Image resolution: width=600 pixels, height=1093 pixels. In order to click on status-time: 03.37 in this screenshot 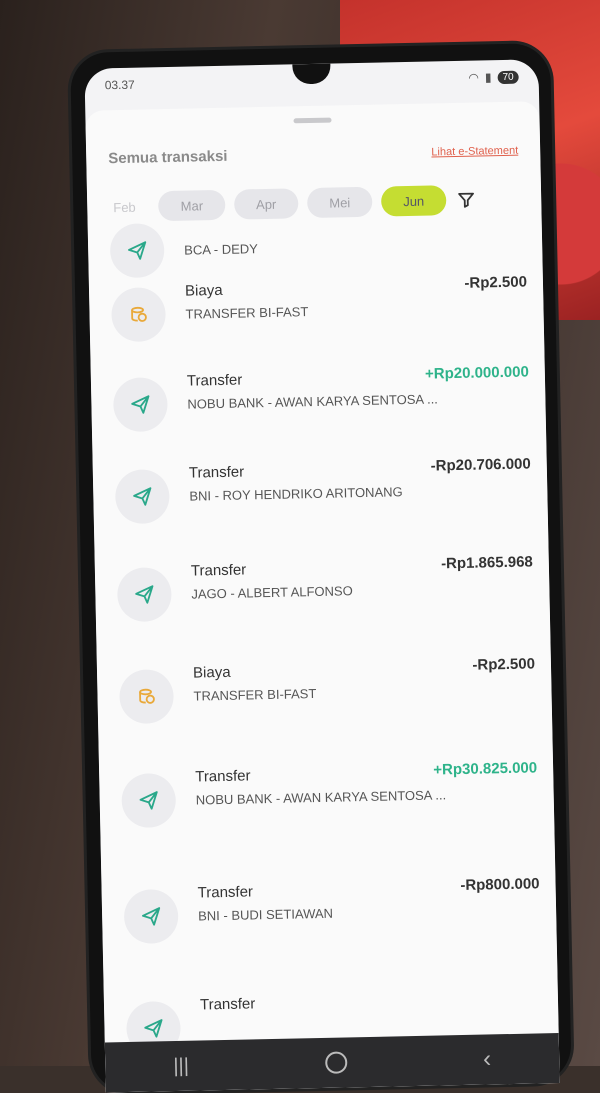, I will do `click(119, 85)`.